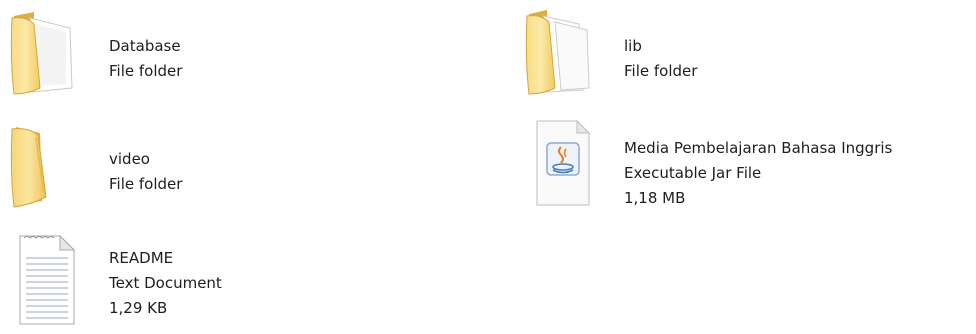 The height and width of the screenshot is (334, 976). What do you see at coordinates (225, 280) in the screenshot?
I see `file-item-readme: README Text Document 1,29 KB` at bounding box center [225, 280].